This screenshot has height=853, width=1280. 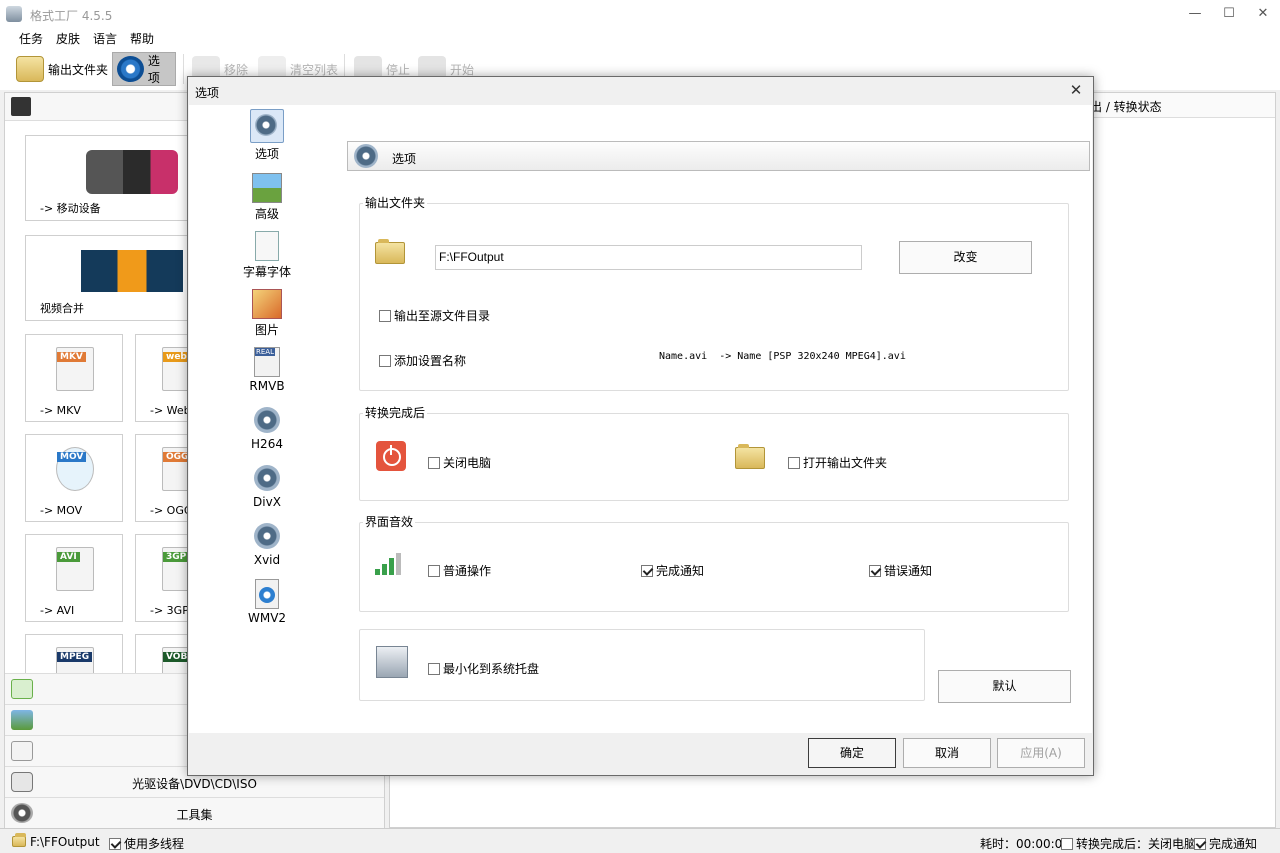 I want to click on error-sound-checkbox: 错误通知, so click(x=900, y=570).